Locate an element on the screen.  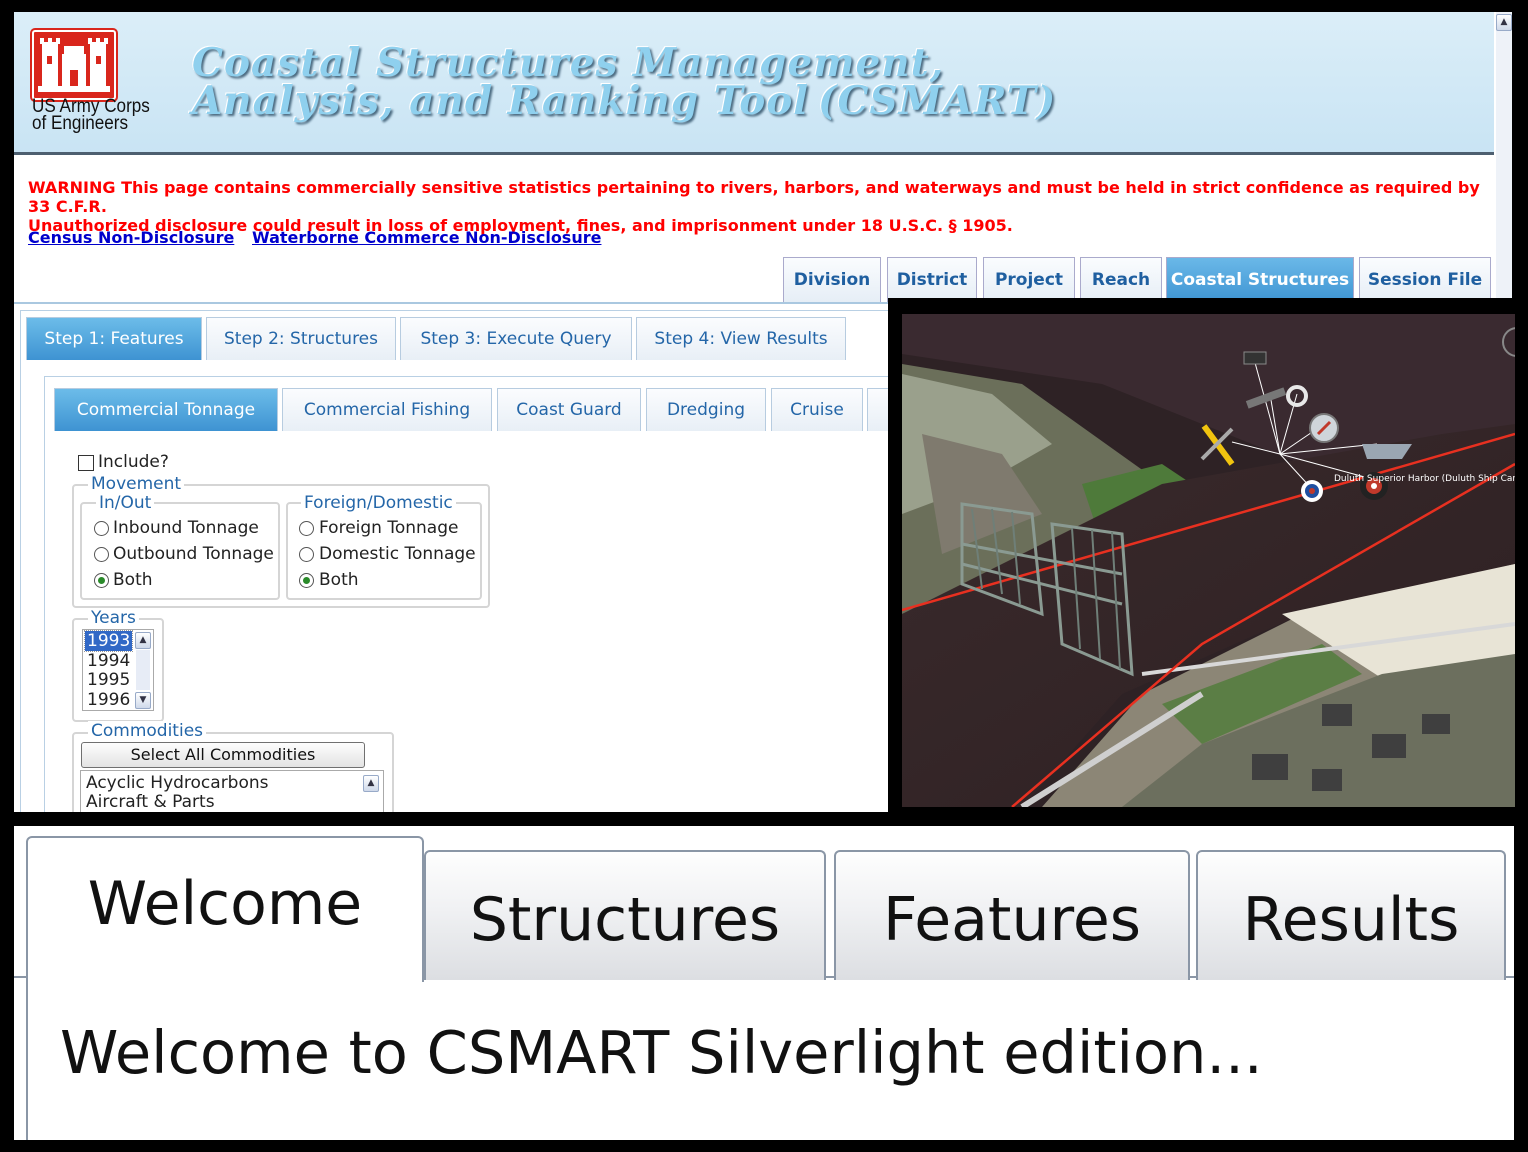
inbound-label: Inbound Tonnage is located at coordinates (186, 528).